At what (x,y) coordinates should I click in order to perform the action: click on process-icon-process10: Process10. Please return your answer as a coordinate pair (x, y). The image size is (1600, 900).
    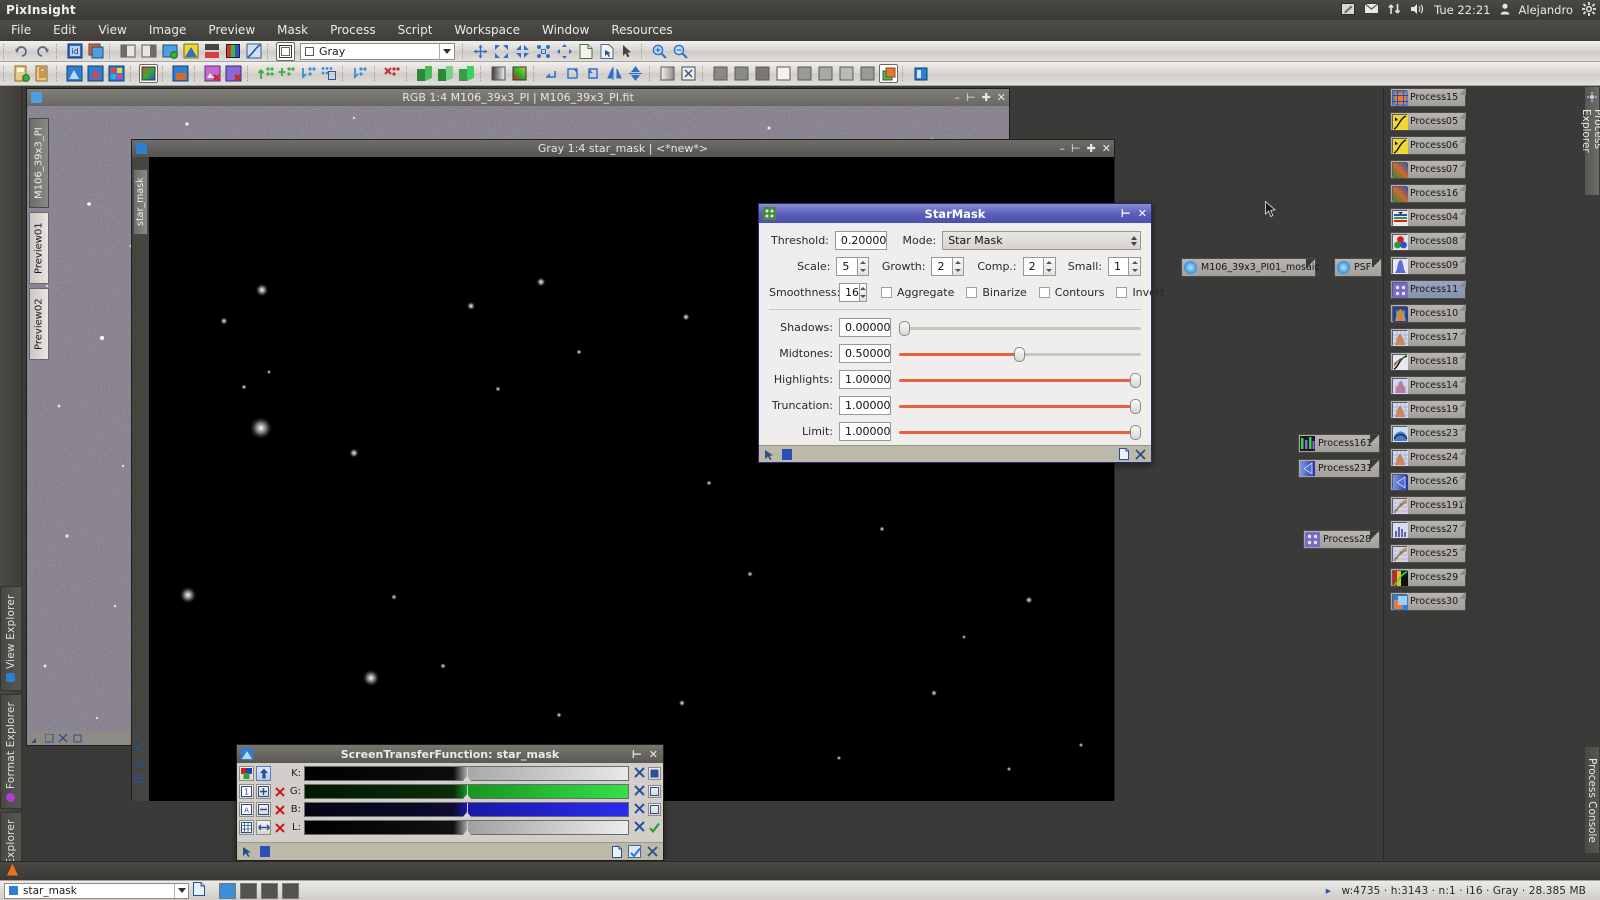
    Looking at the image, I should click on (1428, 313).